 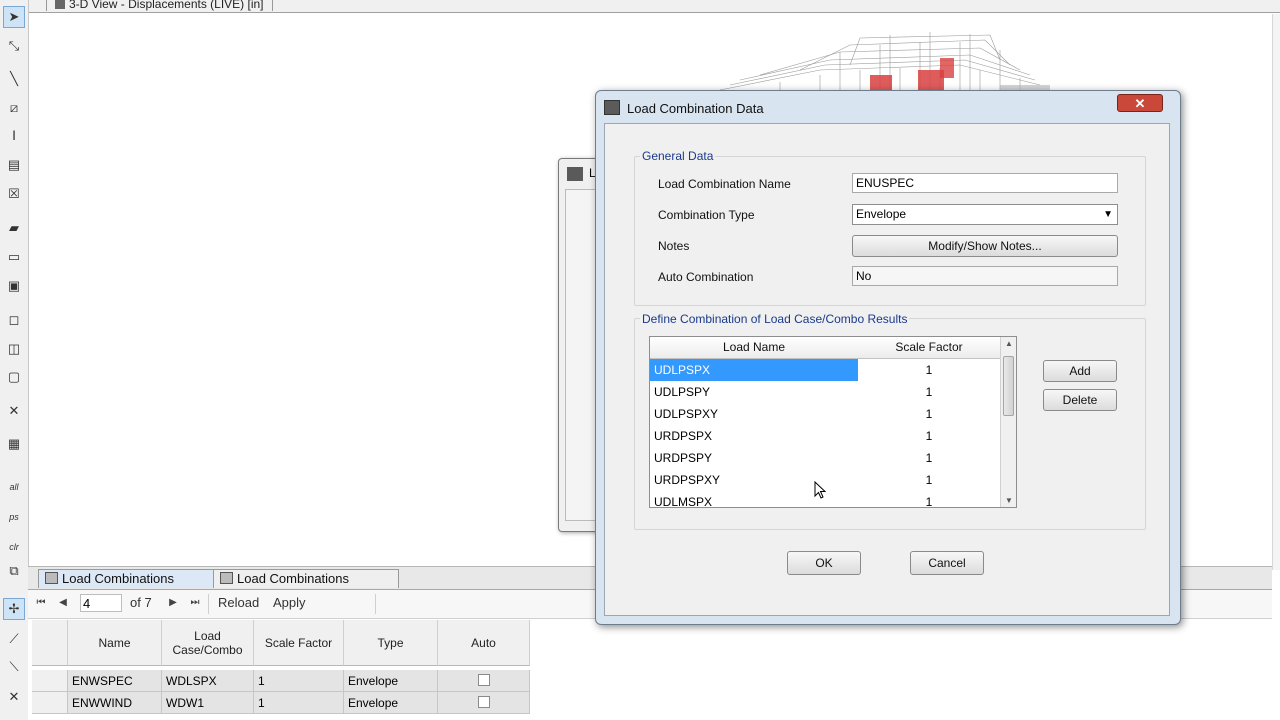 I want to click on load-name: UDLMSPX, so click(x=683, y=501).